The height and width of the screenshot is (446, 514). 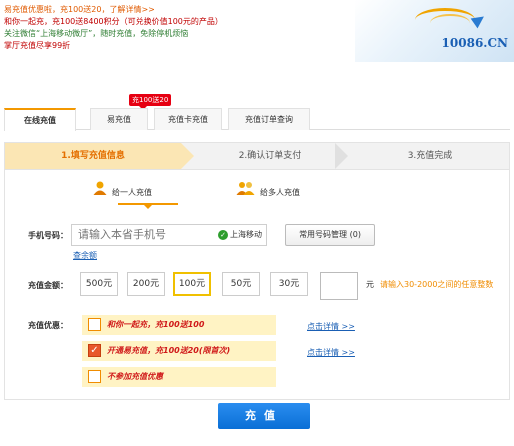 I want to click on phone-input-box: ✓上海移动, so click(x=169, y=235).